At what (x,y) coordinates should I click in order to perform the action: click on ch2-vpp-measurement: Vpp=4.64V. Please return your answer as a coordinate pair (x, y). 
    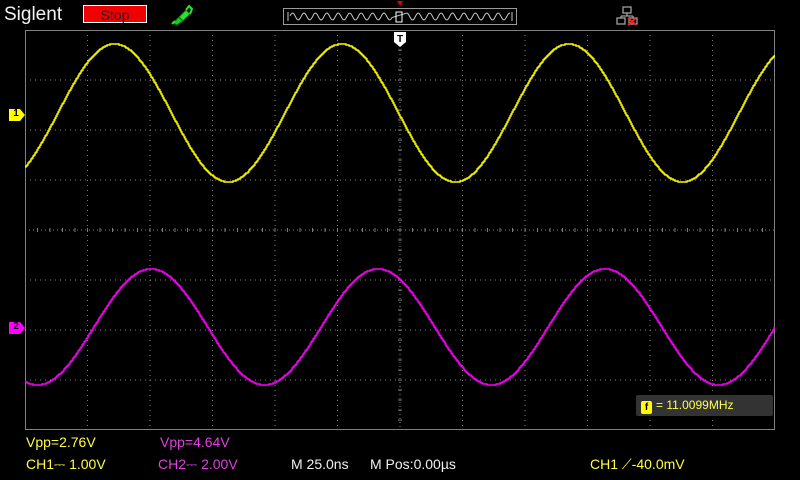
    Looking at the image, I should click on (195, 442).